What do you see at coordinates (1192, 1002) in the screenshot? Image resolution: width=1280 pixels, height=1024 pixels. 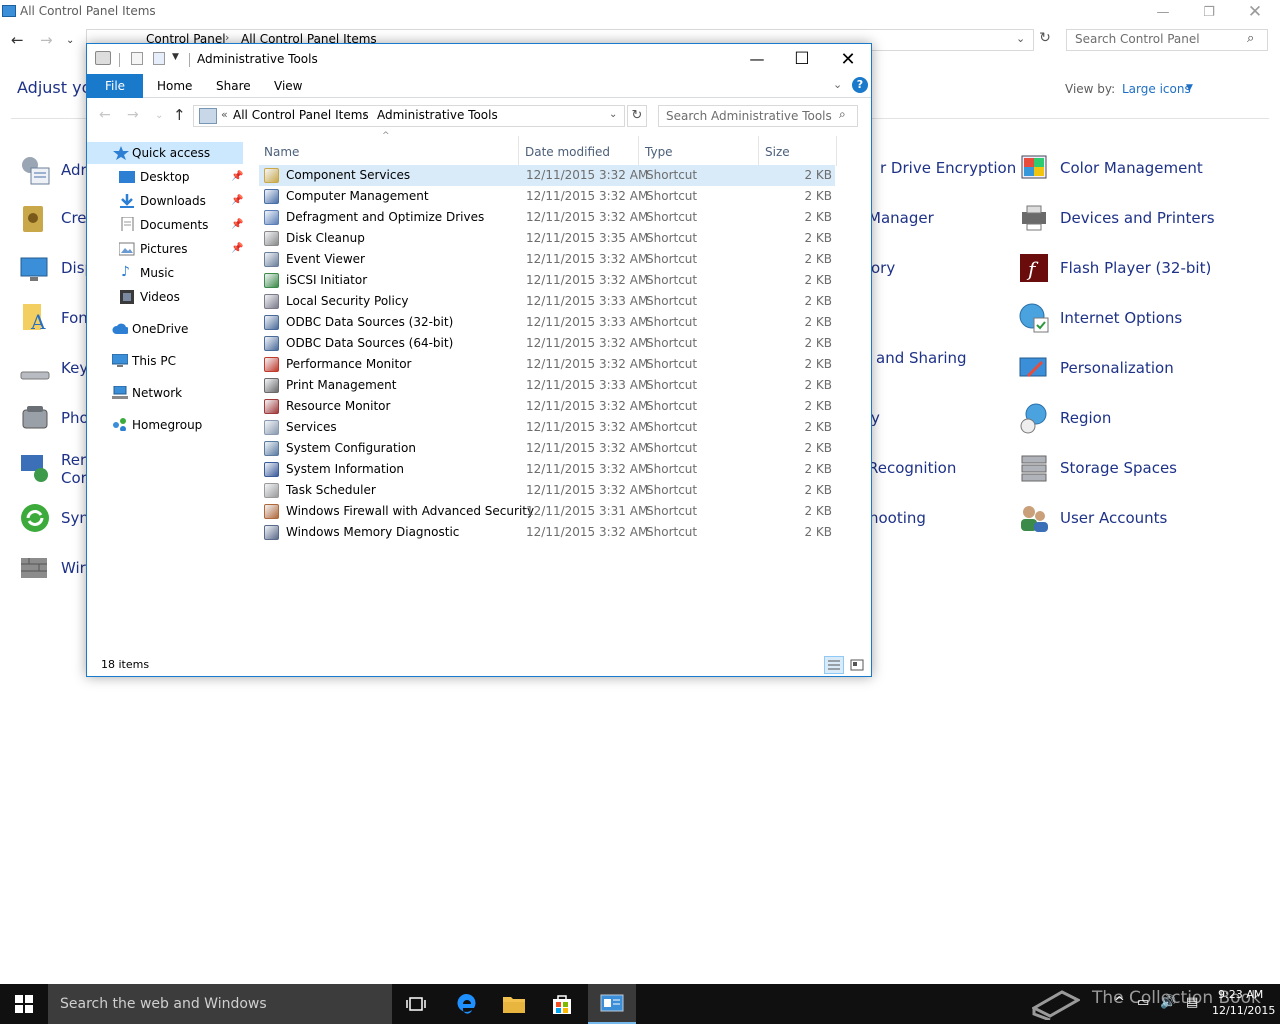 I see `action-center-icon: ▤` at bounding box center [1192, 1002].